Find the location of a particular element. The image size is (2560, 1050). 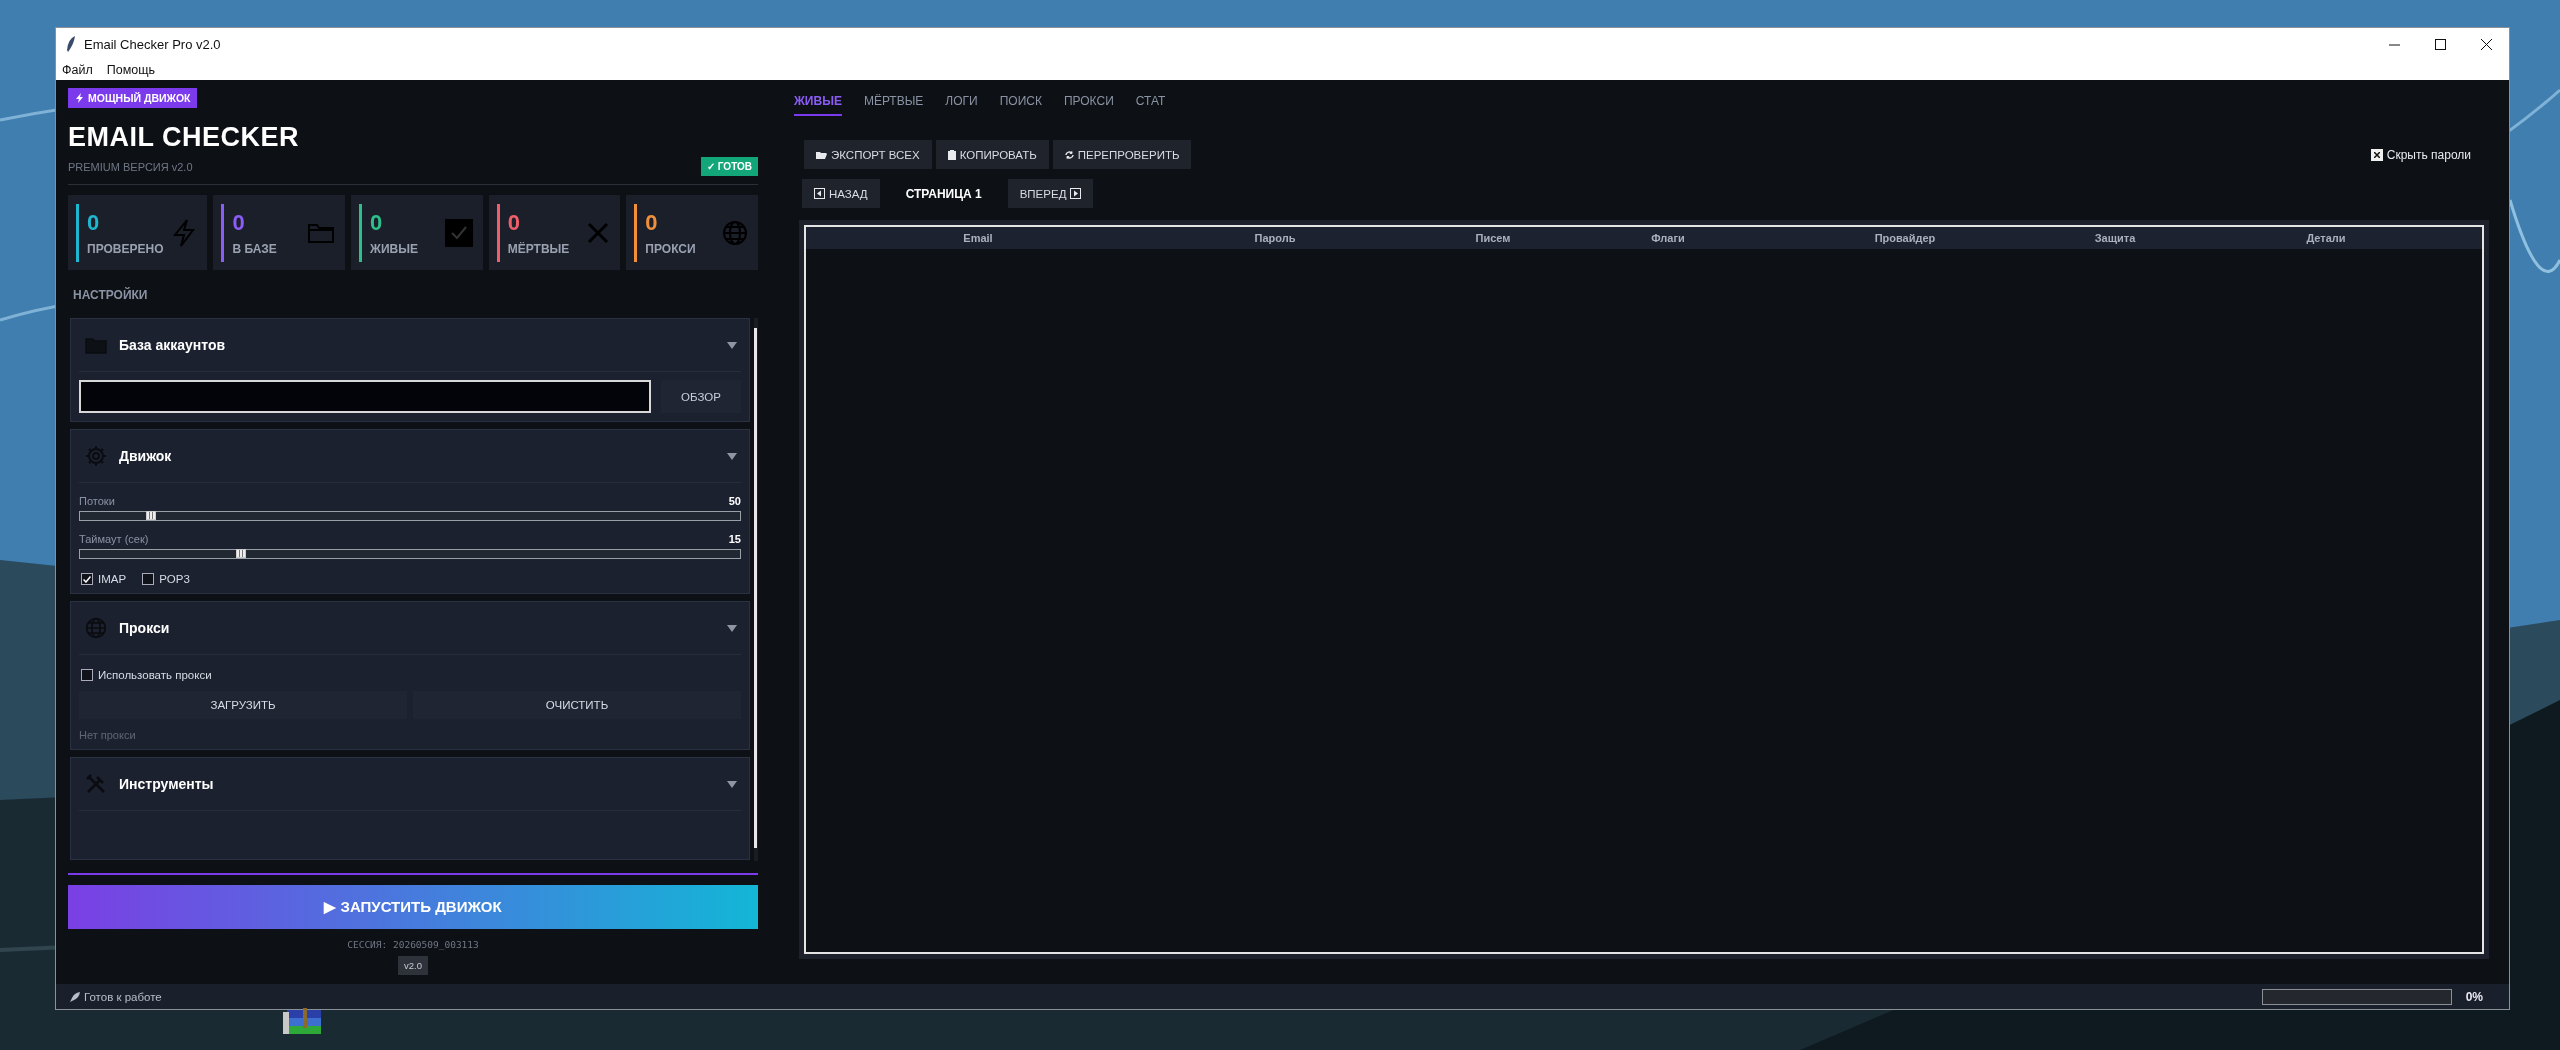

tab: МЁРТВЫЕ is located at coordinates (893, 105).